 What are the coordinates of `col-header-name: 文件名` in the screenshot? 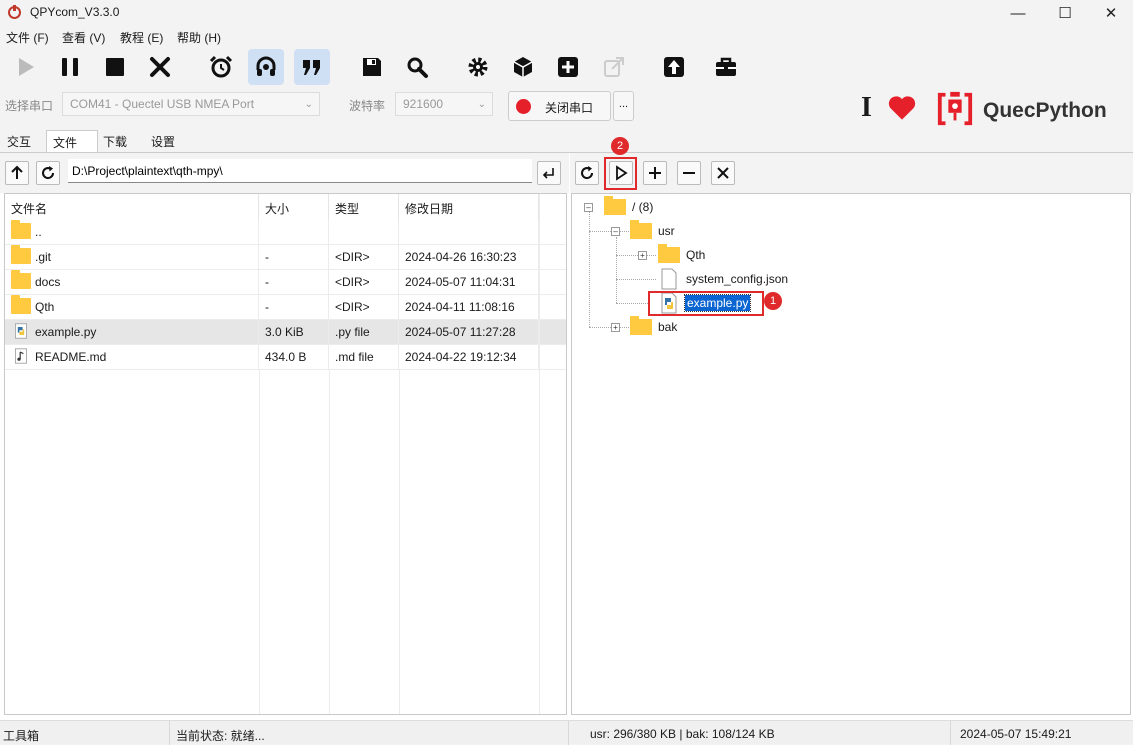 It's located at (132, 207).